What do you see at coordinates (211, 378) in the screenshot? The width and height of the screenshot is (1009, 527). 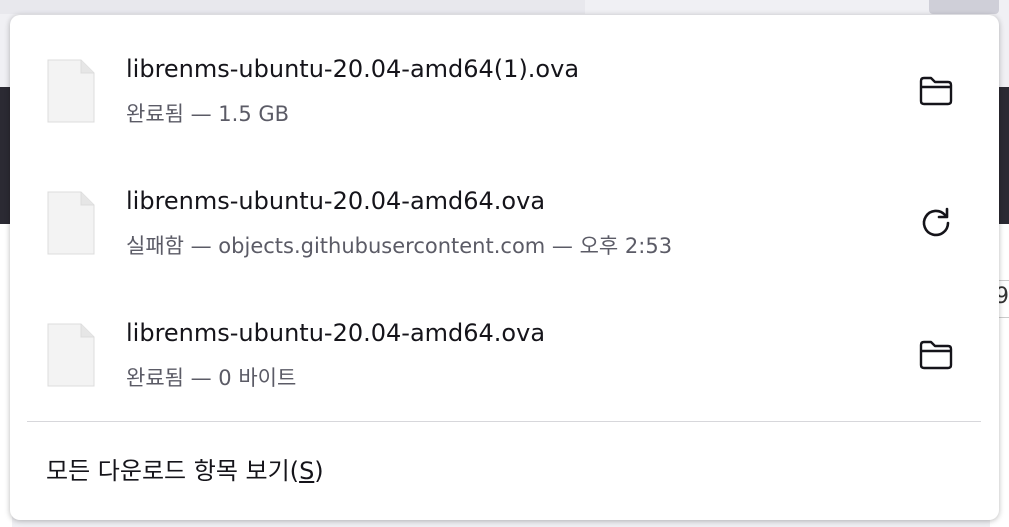 I see `download-status: 완료됨 — 0 바이트` at bounding box center [211, 378].